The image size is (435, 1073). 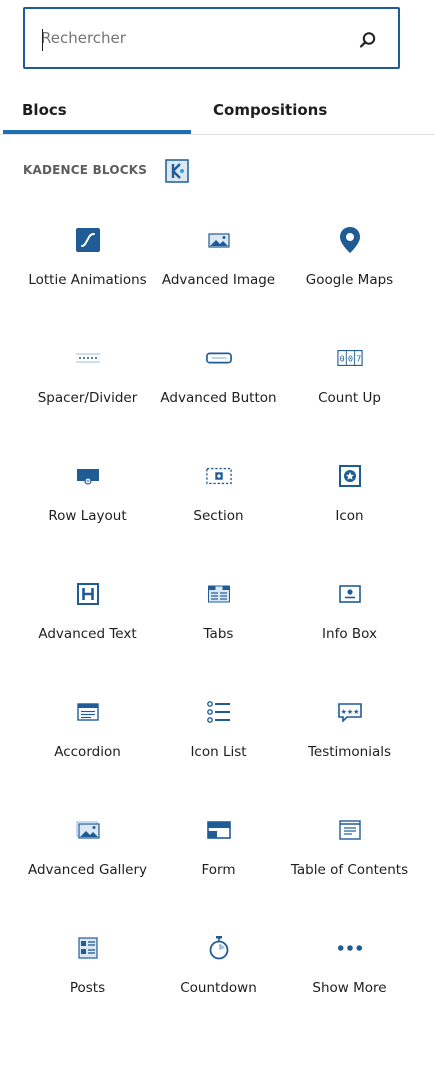 I want to click on block-advanced-gallery: Advanced Gallery, so click(x=87, y=856).